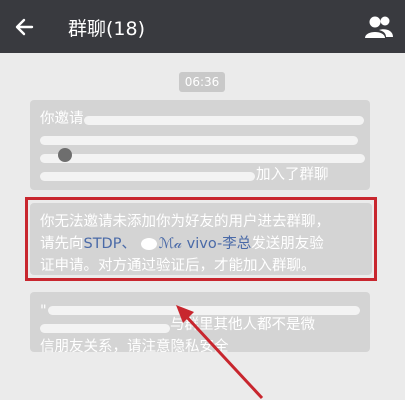  I want to click on notice2-line2-prefix: 请先向, so click(62, 244).